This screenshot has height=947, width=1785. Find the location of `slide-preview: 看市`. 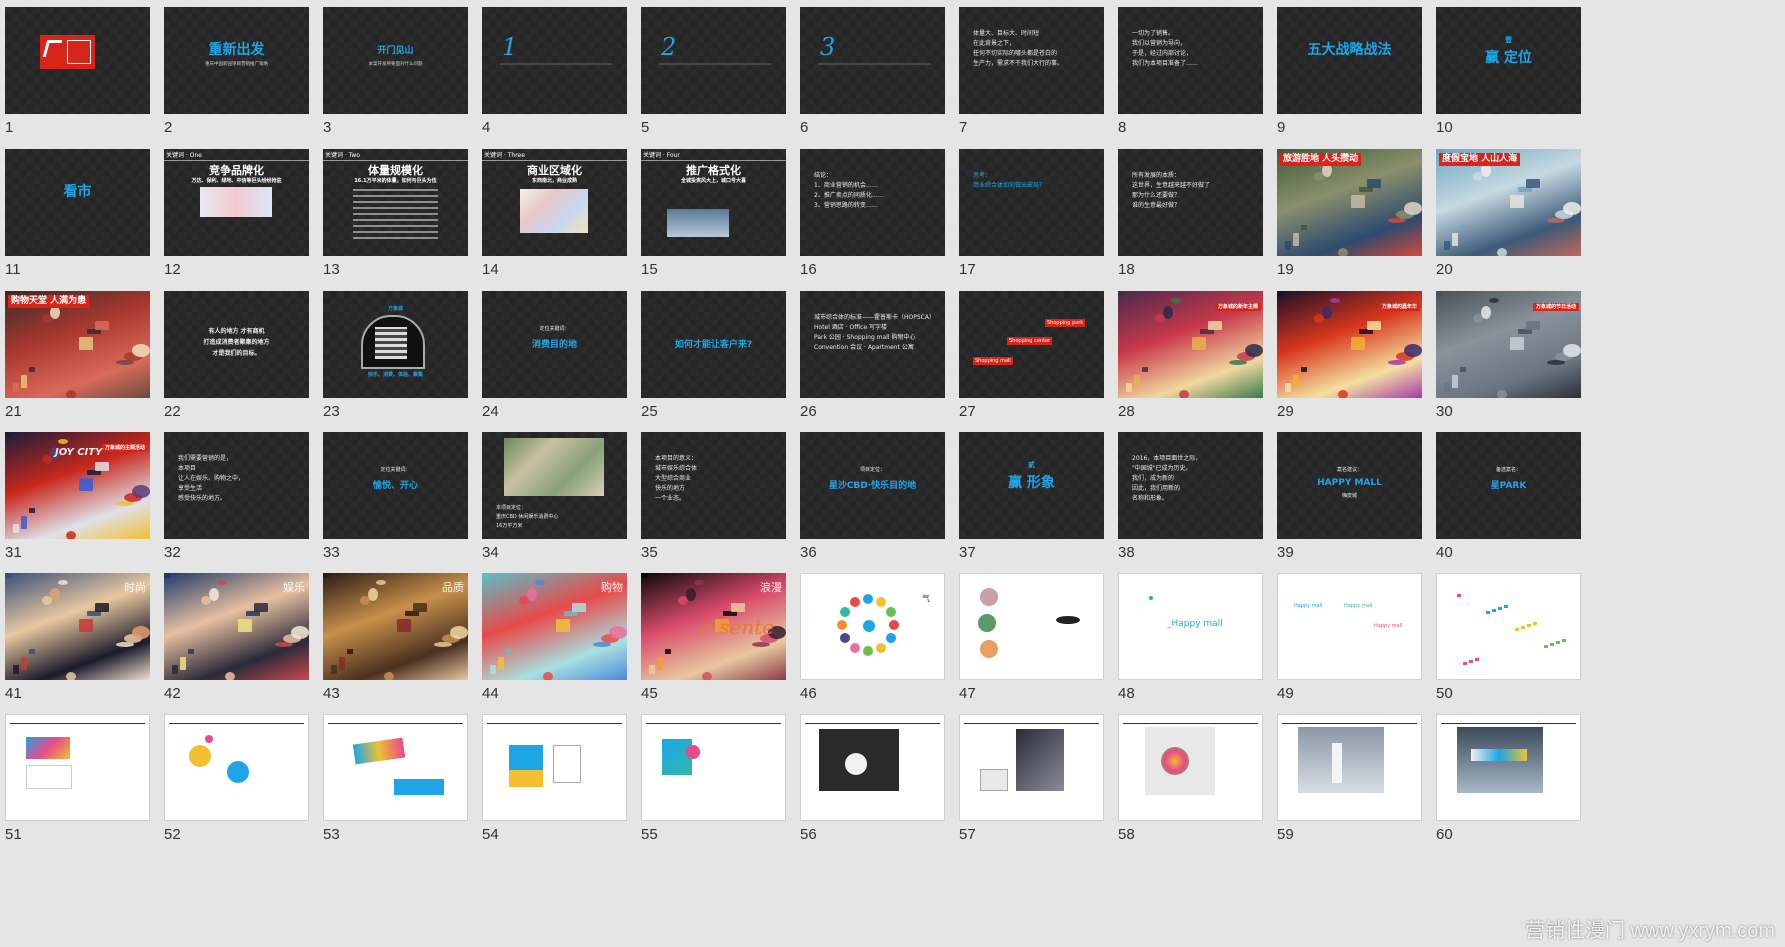

slide-preview: 看市 is located at coordinates (77, 202).